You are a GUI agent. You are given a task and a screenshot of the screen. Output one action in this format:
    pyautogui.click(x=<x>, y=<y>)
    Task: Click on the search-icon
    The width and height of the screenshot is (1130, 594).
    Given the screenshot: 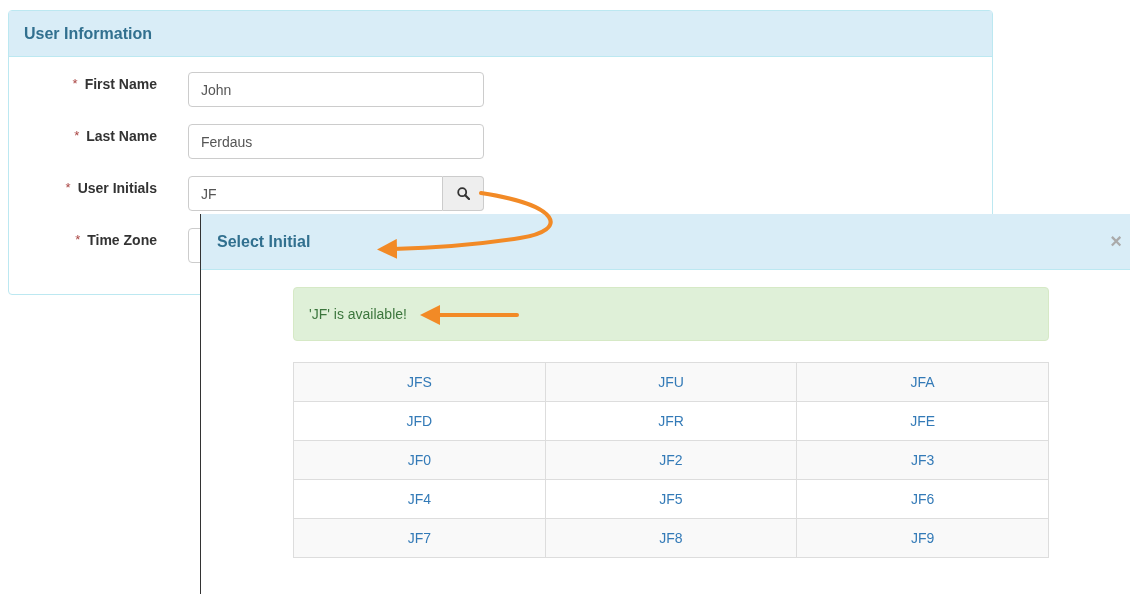 What is the action you would take?
    pyautogui.click(x=463, y=193)
    